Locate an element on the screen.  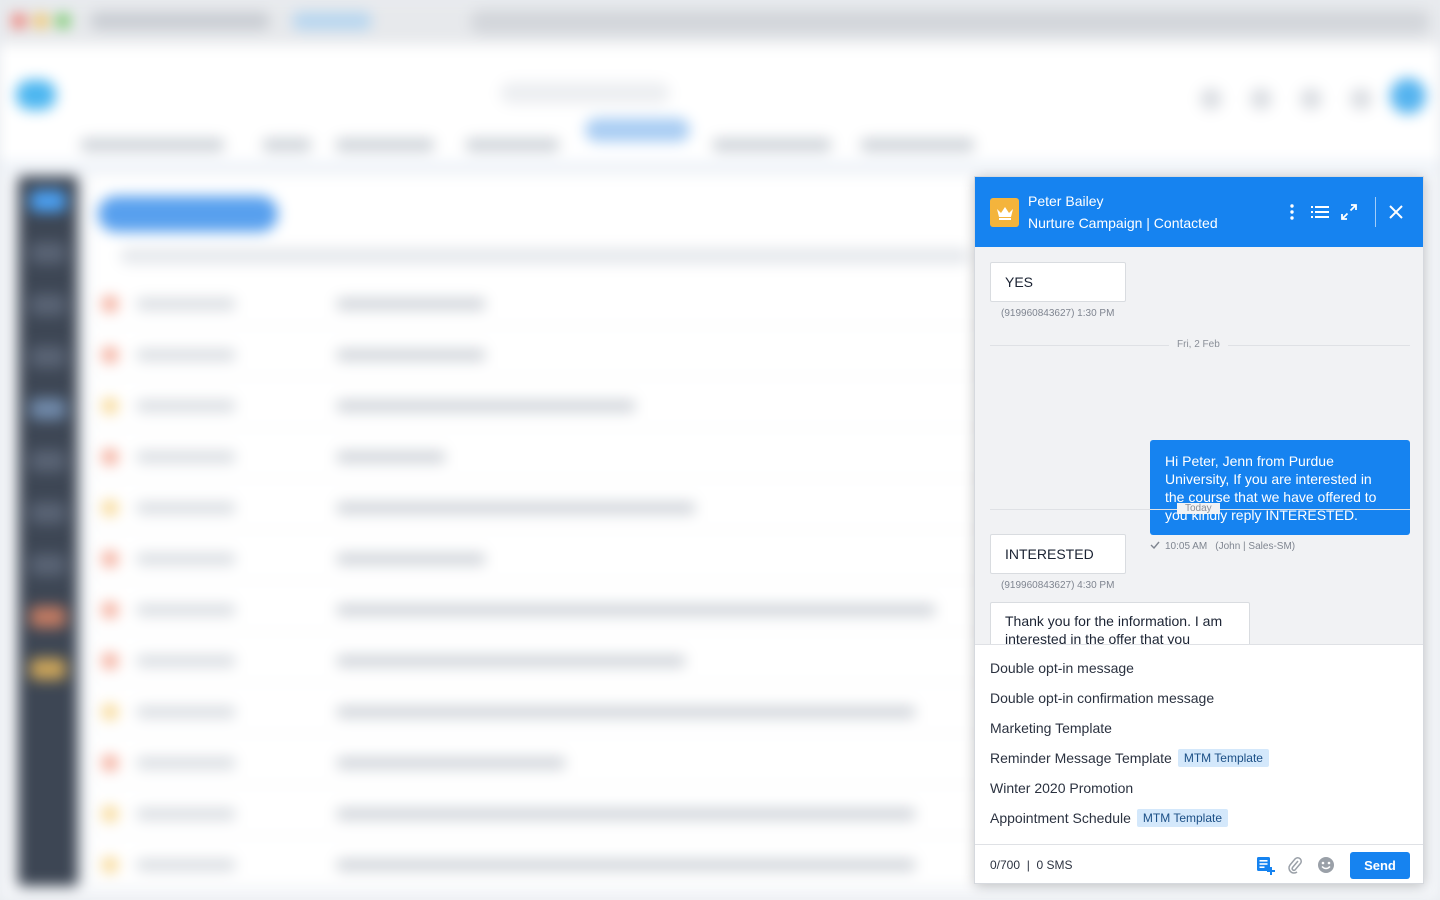
header-divider is located at coordinates (1375, 212).